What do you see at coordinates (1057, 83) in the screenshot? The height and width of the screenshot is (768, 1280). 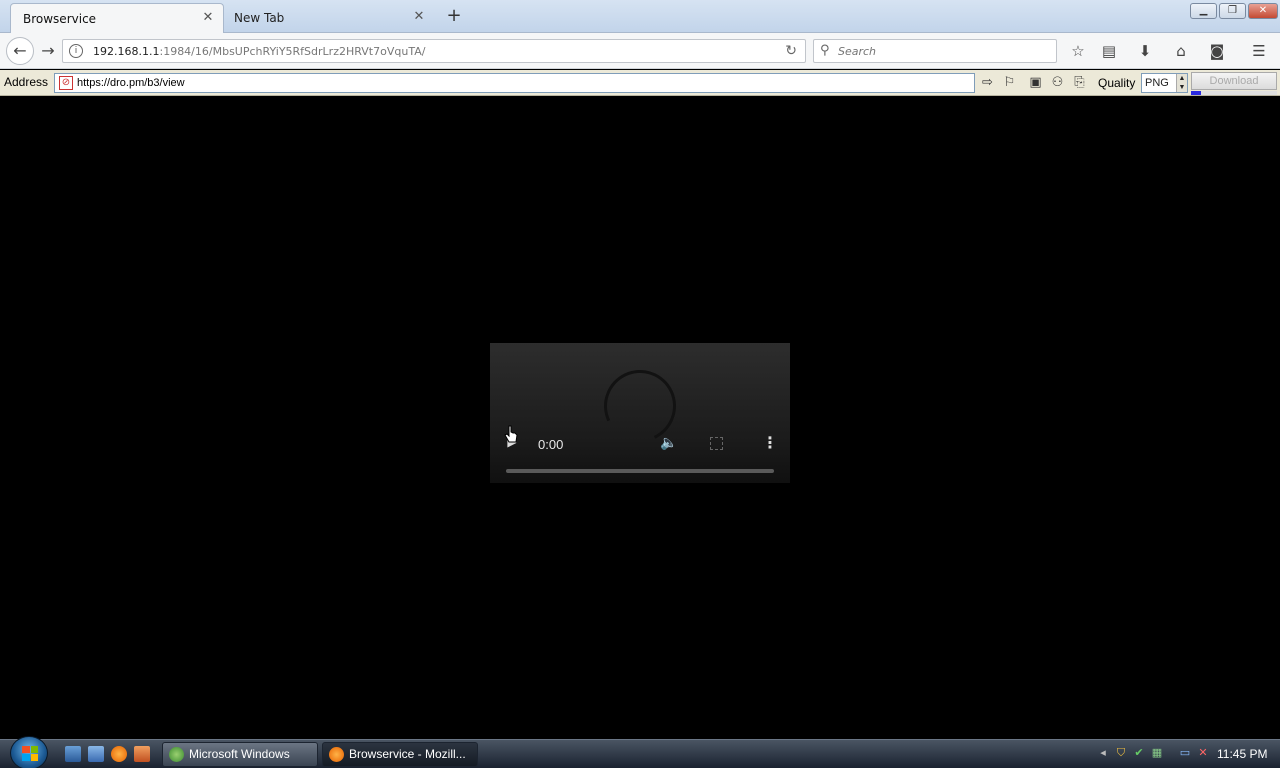 I see `find-binoculars-icon: ⚇` at bounding box center [1057, 83].